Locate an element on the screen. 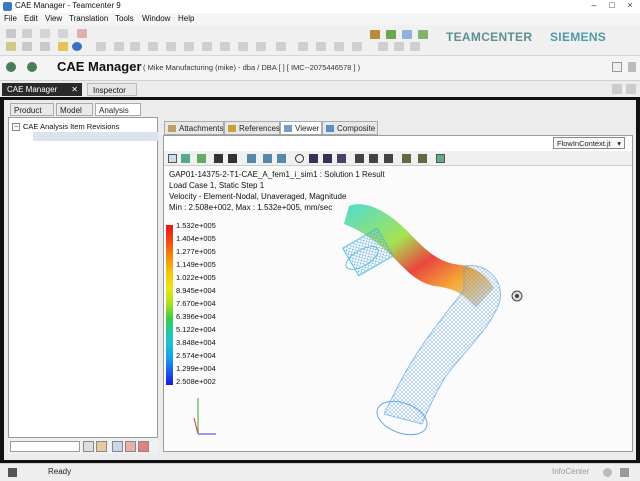  cut-icon is located at coordinates (11, 33).